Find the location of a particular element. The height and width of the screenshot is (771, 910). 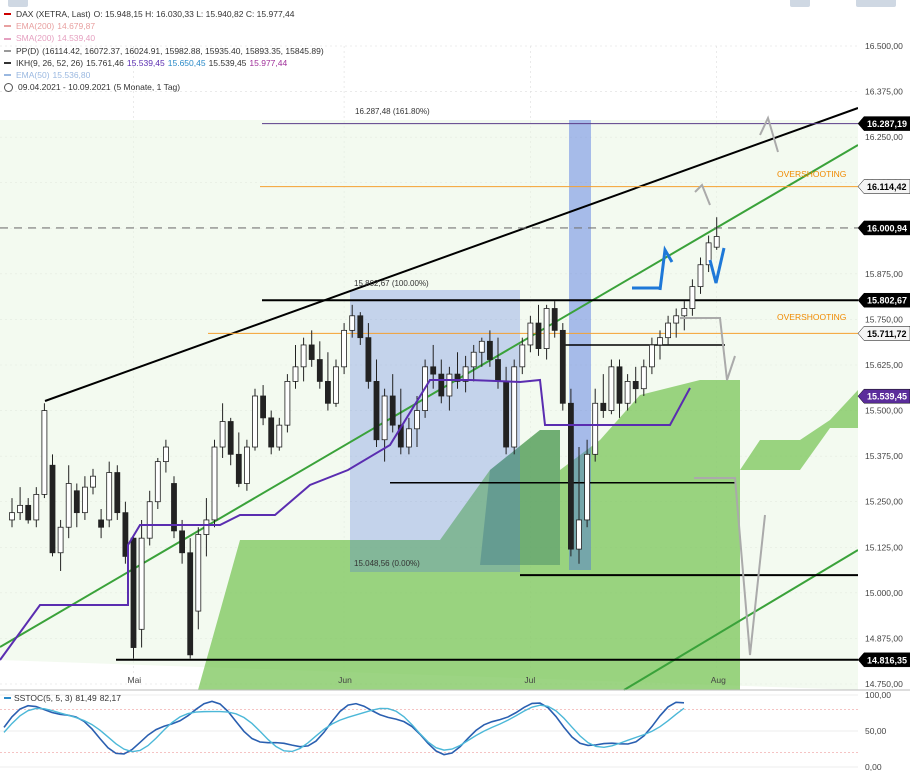

fib-mid-label: 15.802,67 (100.00%) is located at coordinates (391, 283).